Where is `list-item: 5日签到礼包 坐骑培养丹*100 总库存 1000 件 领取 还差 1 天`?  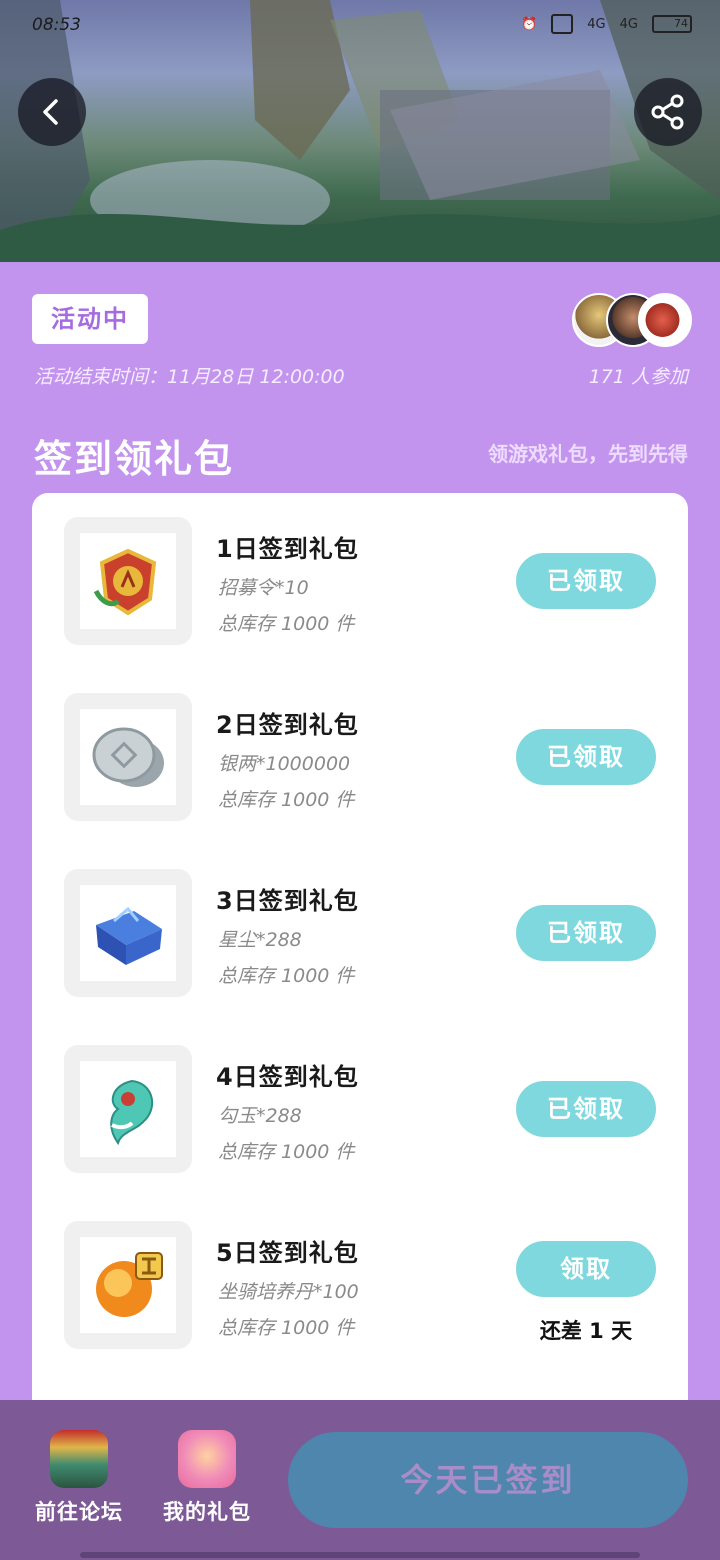
list-item: 5日签到礼包 坐骑培养丹*100 总库存 1000 件 领取 还差 1 天 is located at coordinates (364, 1285).